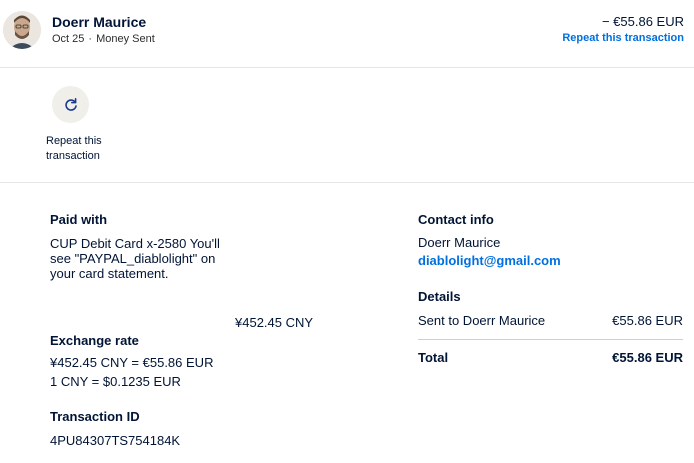  I want to click on exchange-rate-heading: Exchange rate, so click(94, 340).